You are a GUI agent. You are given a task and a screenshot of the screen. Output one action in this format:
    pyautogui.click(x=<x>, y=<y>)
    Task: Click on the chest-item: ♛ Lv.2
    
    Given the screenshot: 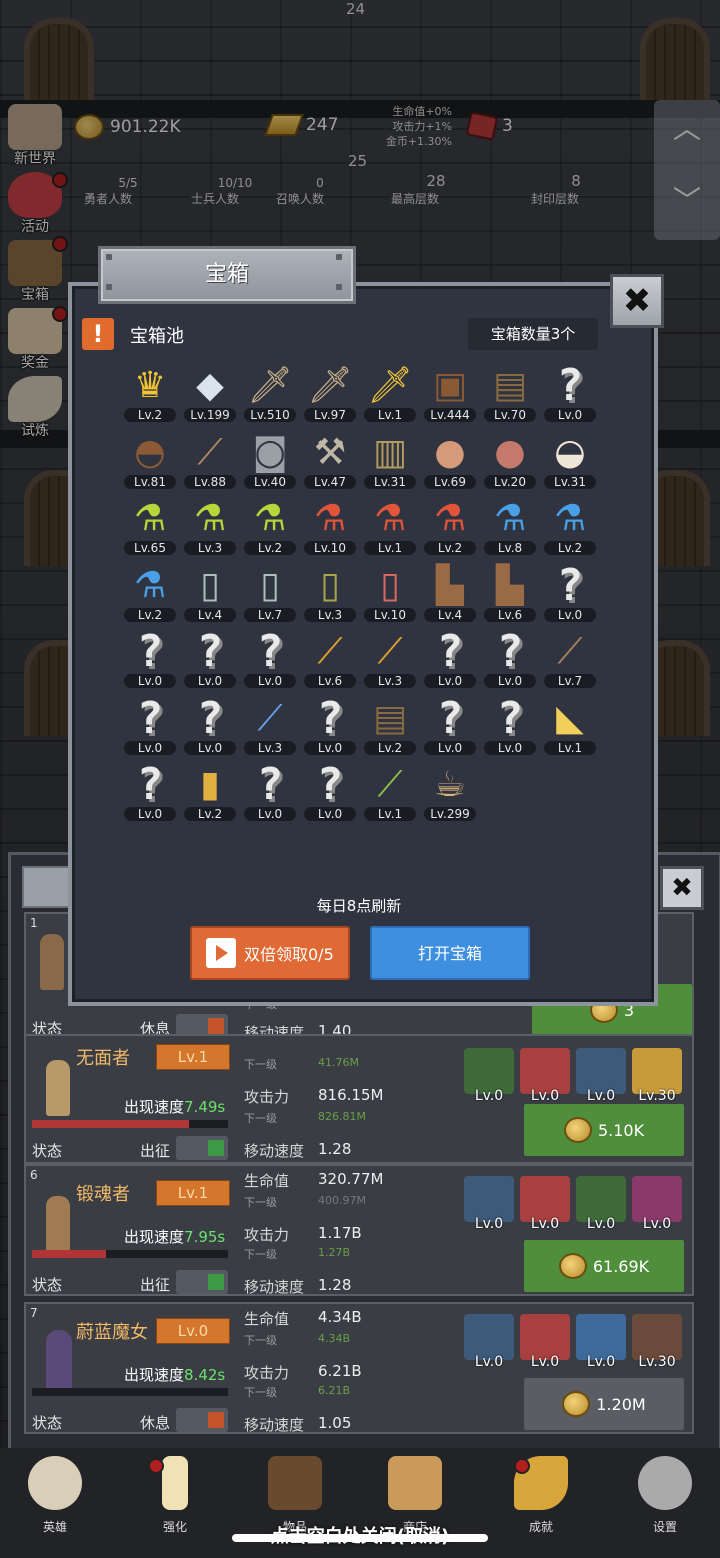 What is the action you would take?
    pyautogui.click(x=150, y=393)
    